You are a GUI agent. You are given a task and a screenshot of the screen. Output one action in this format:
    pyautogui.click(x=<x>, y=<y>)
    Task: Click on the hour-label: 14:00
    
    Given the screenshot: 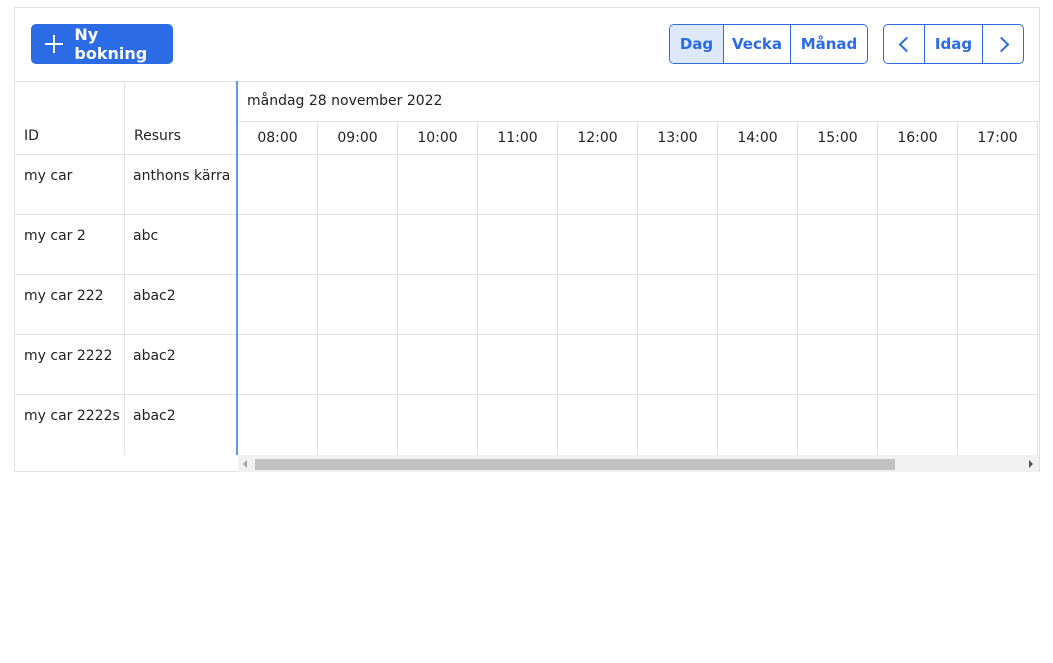 What is the action you would take?
    pyautogui.click(x=758, y=138)
    